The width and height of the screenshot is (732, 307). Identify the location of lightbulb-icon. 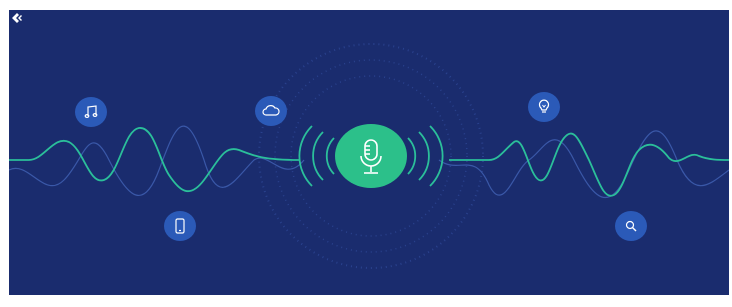
(544, 106).